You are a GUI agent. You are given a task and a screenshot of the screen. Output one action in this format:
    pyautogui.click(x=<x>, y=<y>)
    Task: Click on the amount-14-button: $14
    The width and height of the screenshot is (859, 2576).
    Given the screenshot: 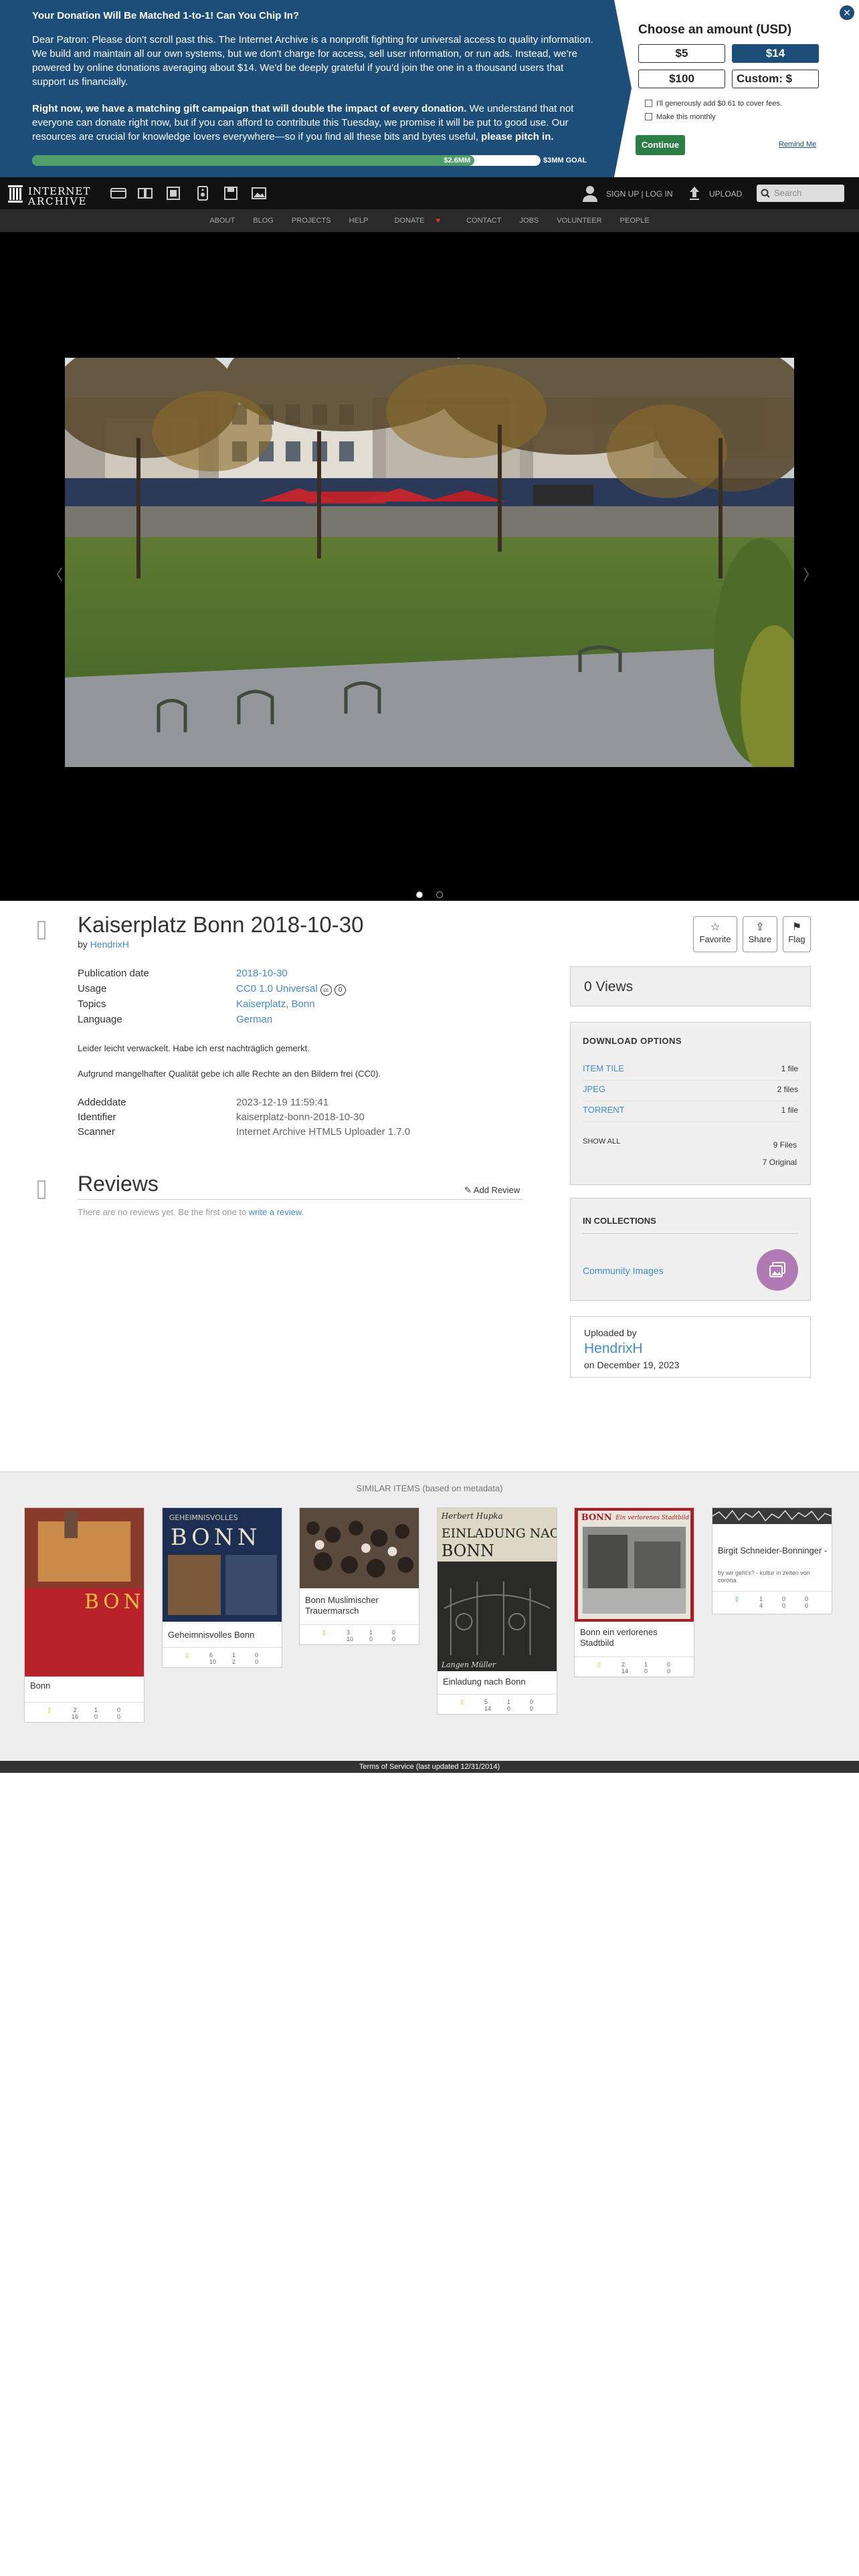 What is the action you would take?
    pyautogui.click(x=775, y=54)
    